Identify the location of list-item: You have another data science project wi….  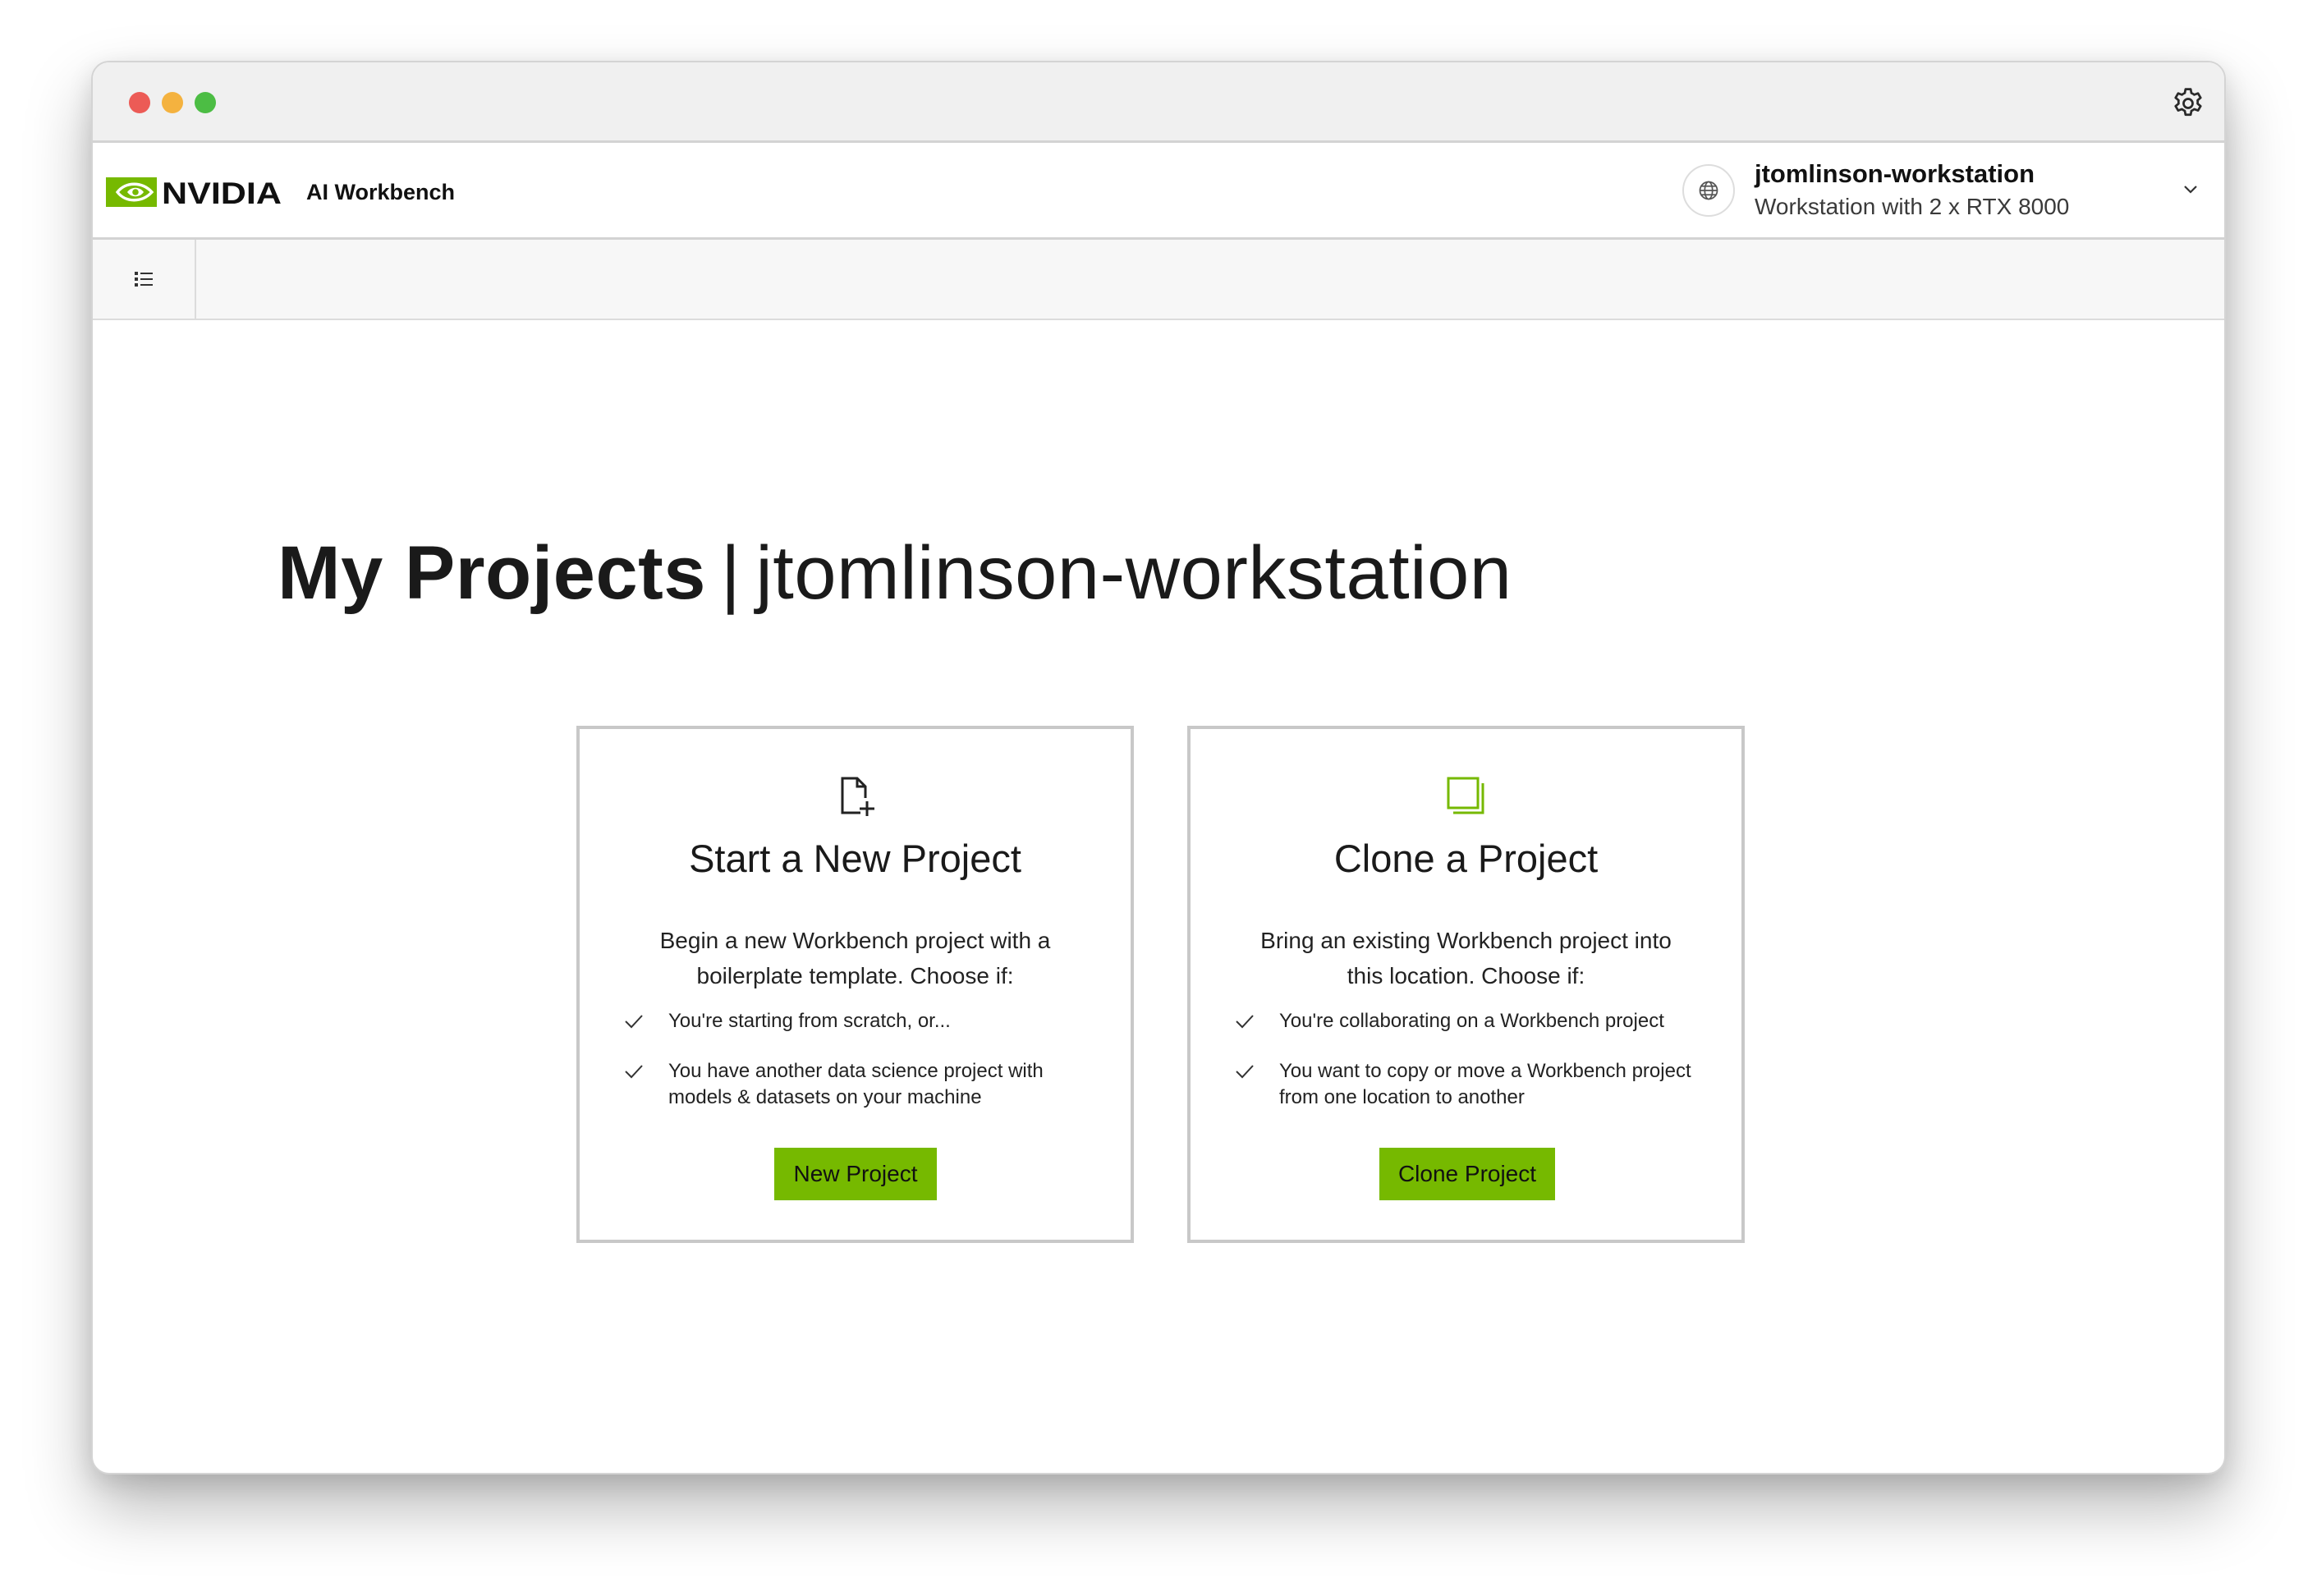
(863, 1084).